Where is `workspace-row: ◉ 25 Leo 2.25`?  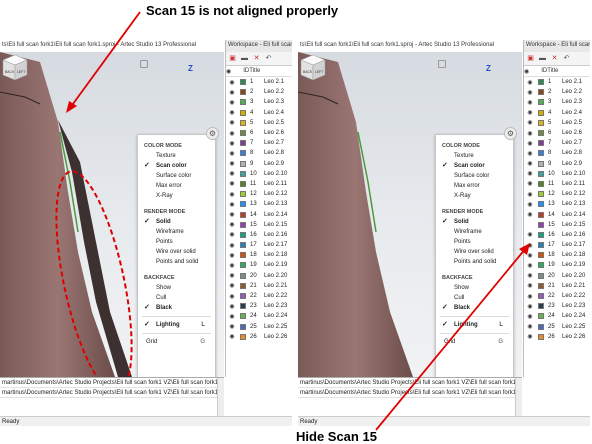 workspace-row: ◉ 25 Leo 2.25 is located at coordinates (557, 327).